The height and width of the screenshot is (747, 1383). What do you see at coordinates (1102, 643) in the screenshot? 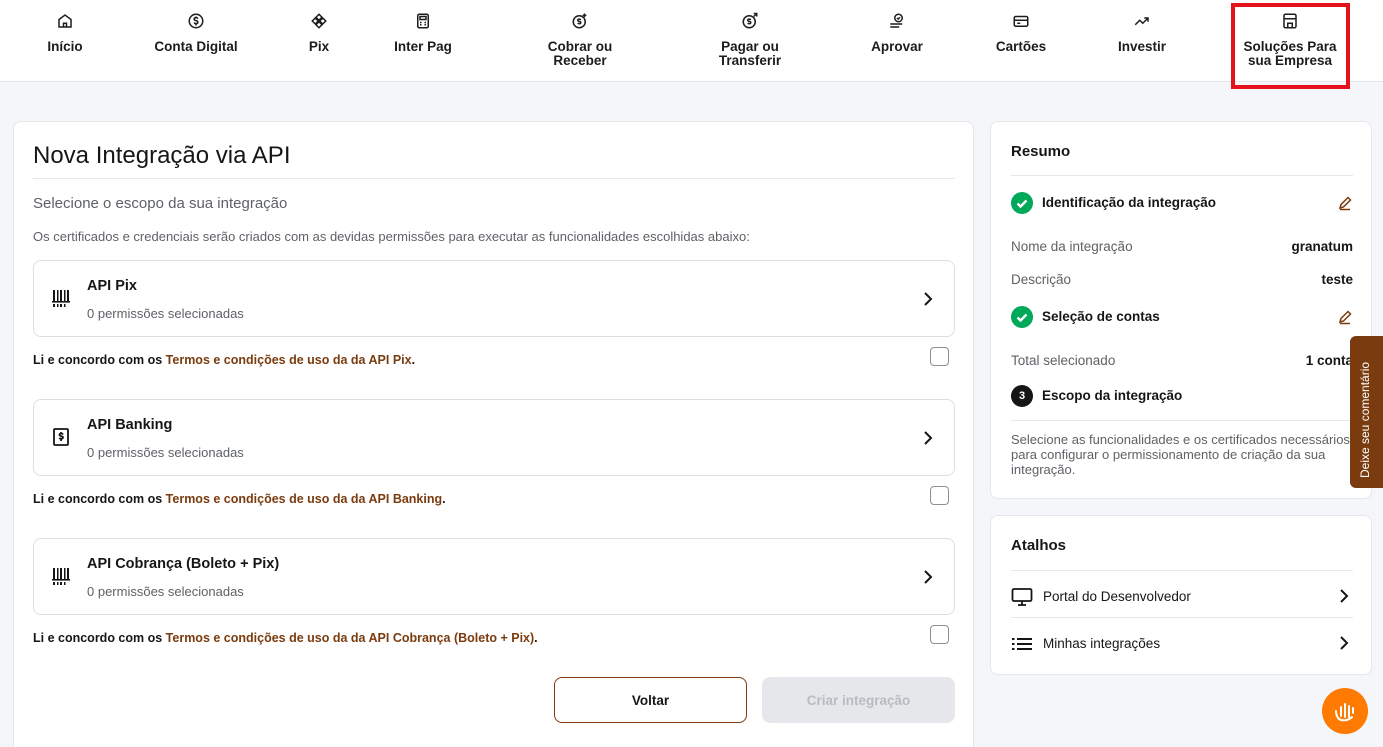
I see `shortcut-label: Minhas integrações` at bounding box center [1102, 643].